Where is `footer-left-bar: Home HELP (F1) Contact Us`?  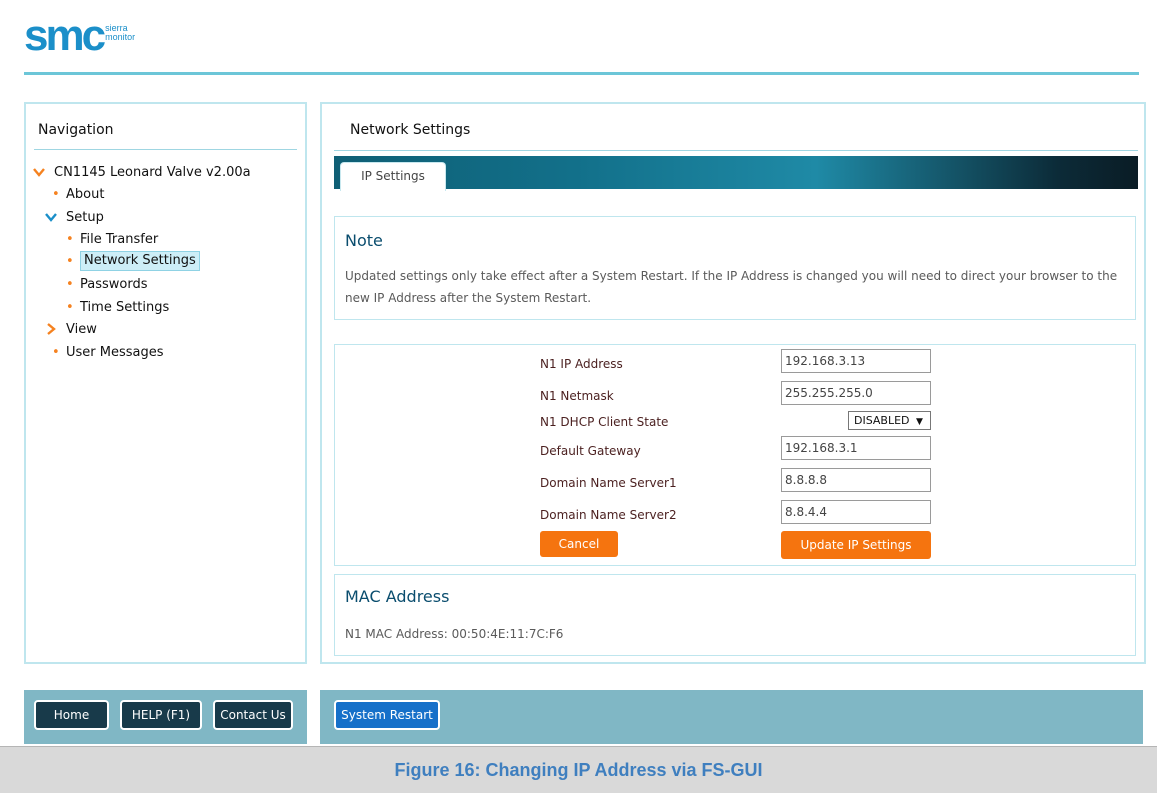
footer-left-bar: Home HELP (F1) Contact Us is located at coordinates (165, 717).